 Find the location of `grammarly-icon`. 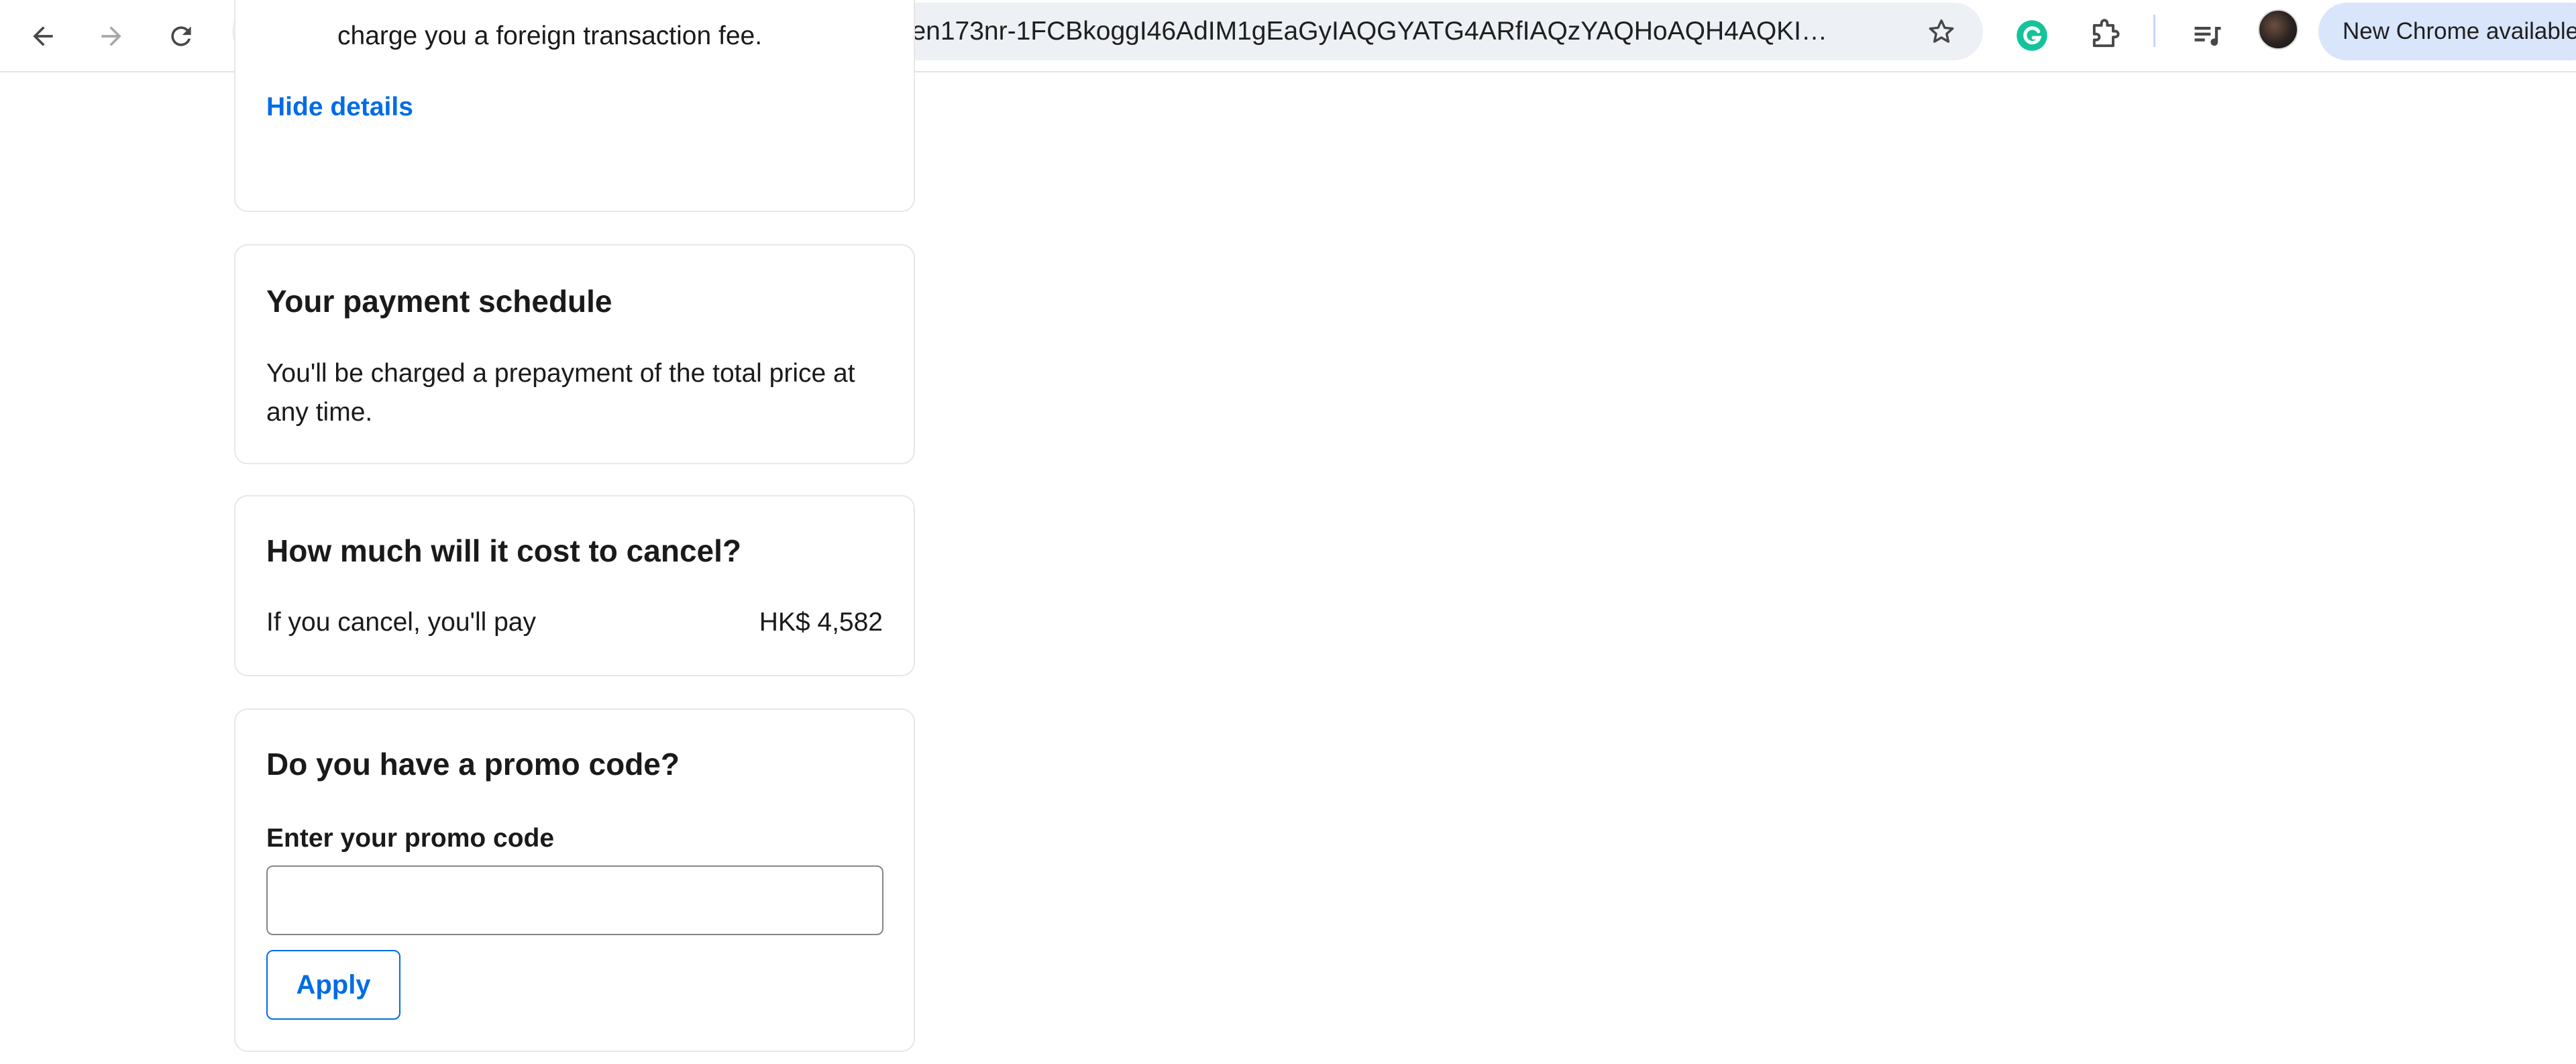

grammarly-icon is located at coordinates (2032, 36).